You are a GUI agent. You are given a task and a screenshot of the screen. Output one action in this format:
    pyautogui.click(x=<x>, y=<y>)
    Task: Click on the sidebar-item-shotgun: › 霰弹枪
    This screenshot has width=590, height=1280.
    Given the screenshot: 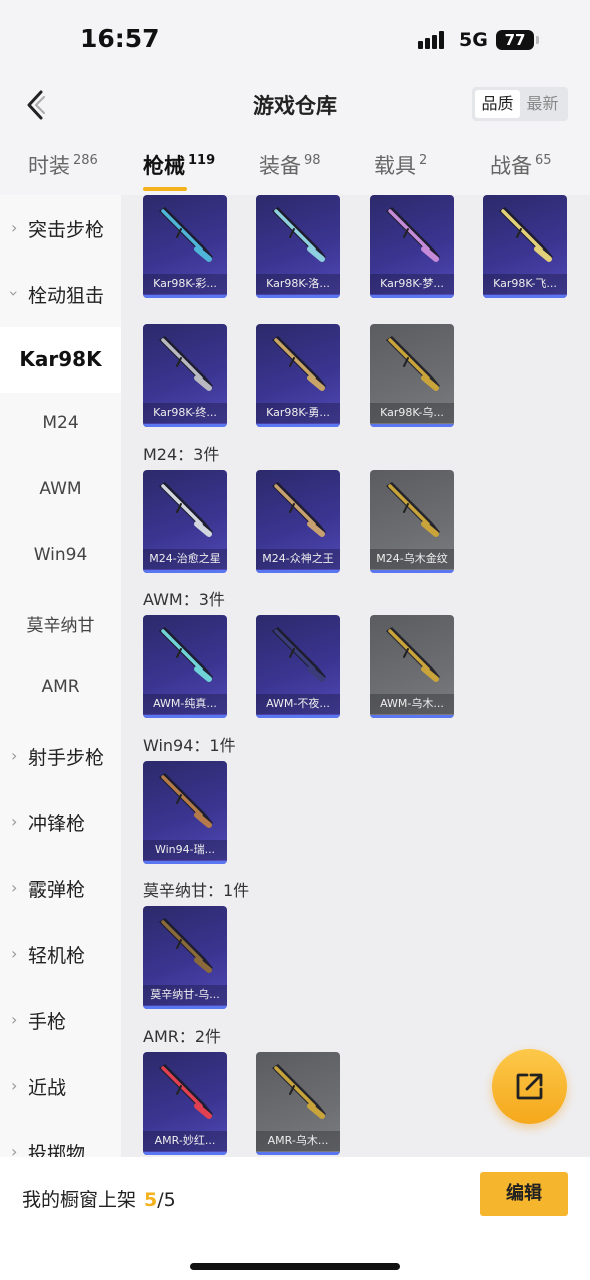 What is the action you would take?
    pyautogui.click(x=60, y=888)
    